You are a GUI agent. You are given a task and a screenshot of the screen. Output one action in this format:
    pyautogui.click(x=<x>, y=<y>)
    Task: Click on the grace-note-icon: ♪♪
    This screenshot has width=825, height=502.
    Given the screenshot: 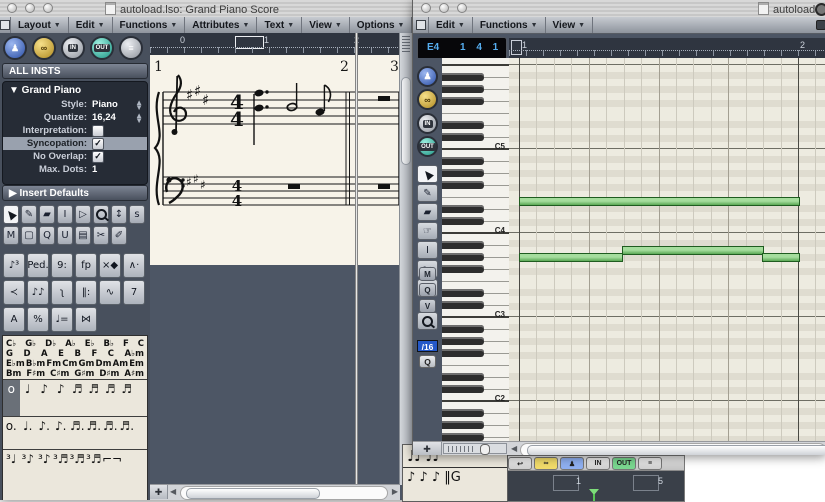 What is the action you would take?
    pyautogui.click(x=38, y=292)
    